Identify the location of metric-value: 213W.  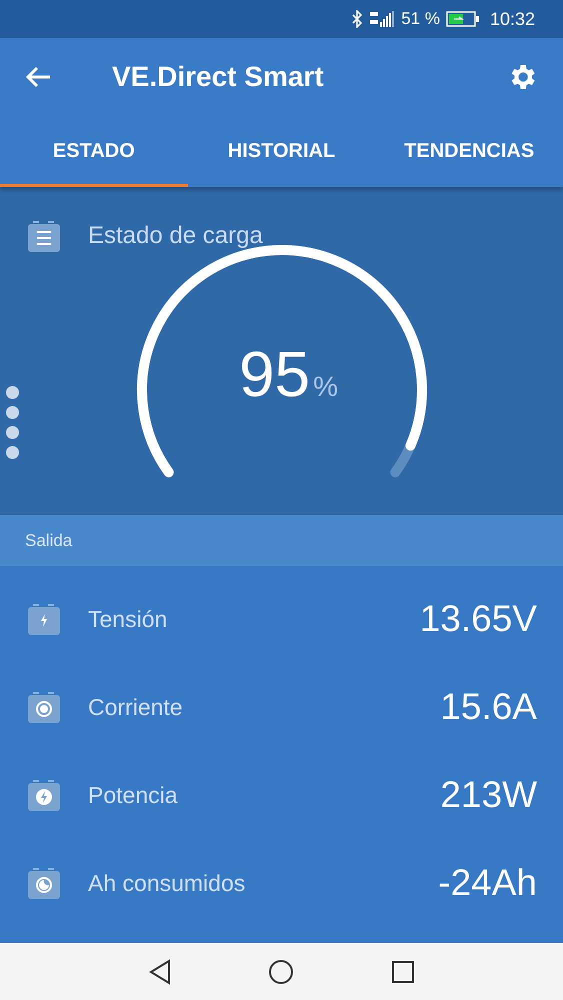
(488, 795).